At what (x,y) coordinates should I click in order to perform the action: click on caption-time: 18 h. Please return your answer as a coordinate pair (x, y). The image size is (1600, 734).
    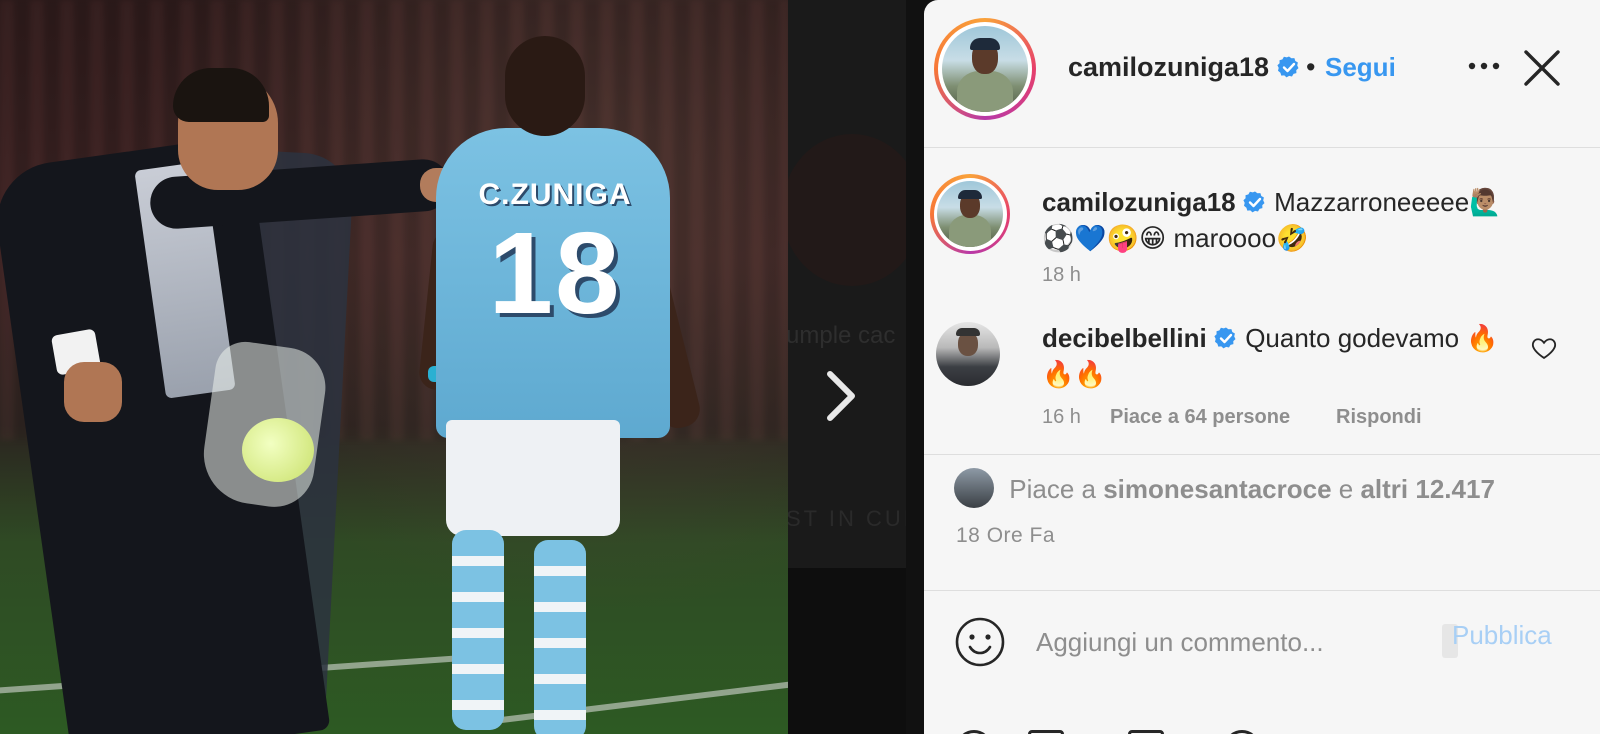
    Looking at the image, I should click on (1061, 275).